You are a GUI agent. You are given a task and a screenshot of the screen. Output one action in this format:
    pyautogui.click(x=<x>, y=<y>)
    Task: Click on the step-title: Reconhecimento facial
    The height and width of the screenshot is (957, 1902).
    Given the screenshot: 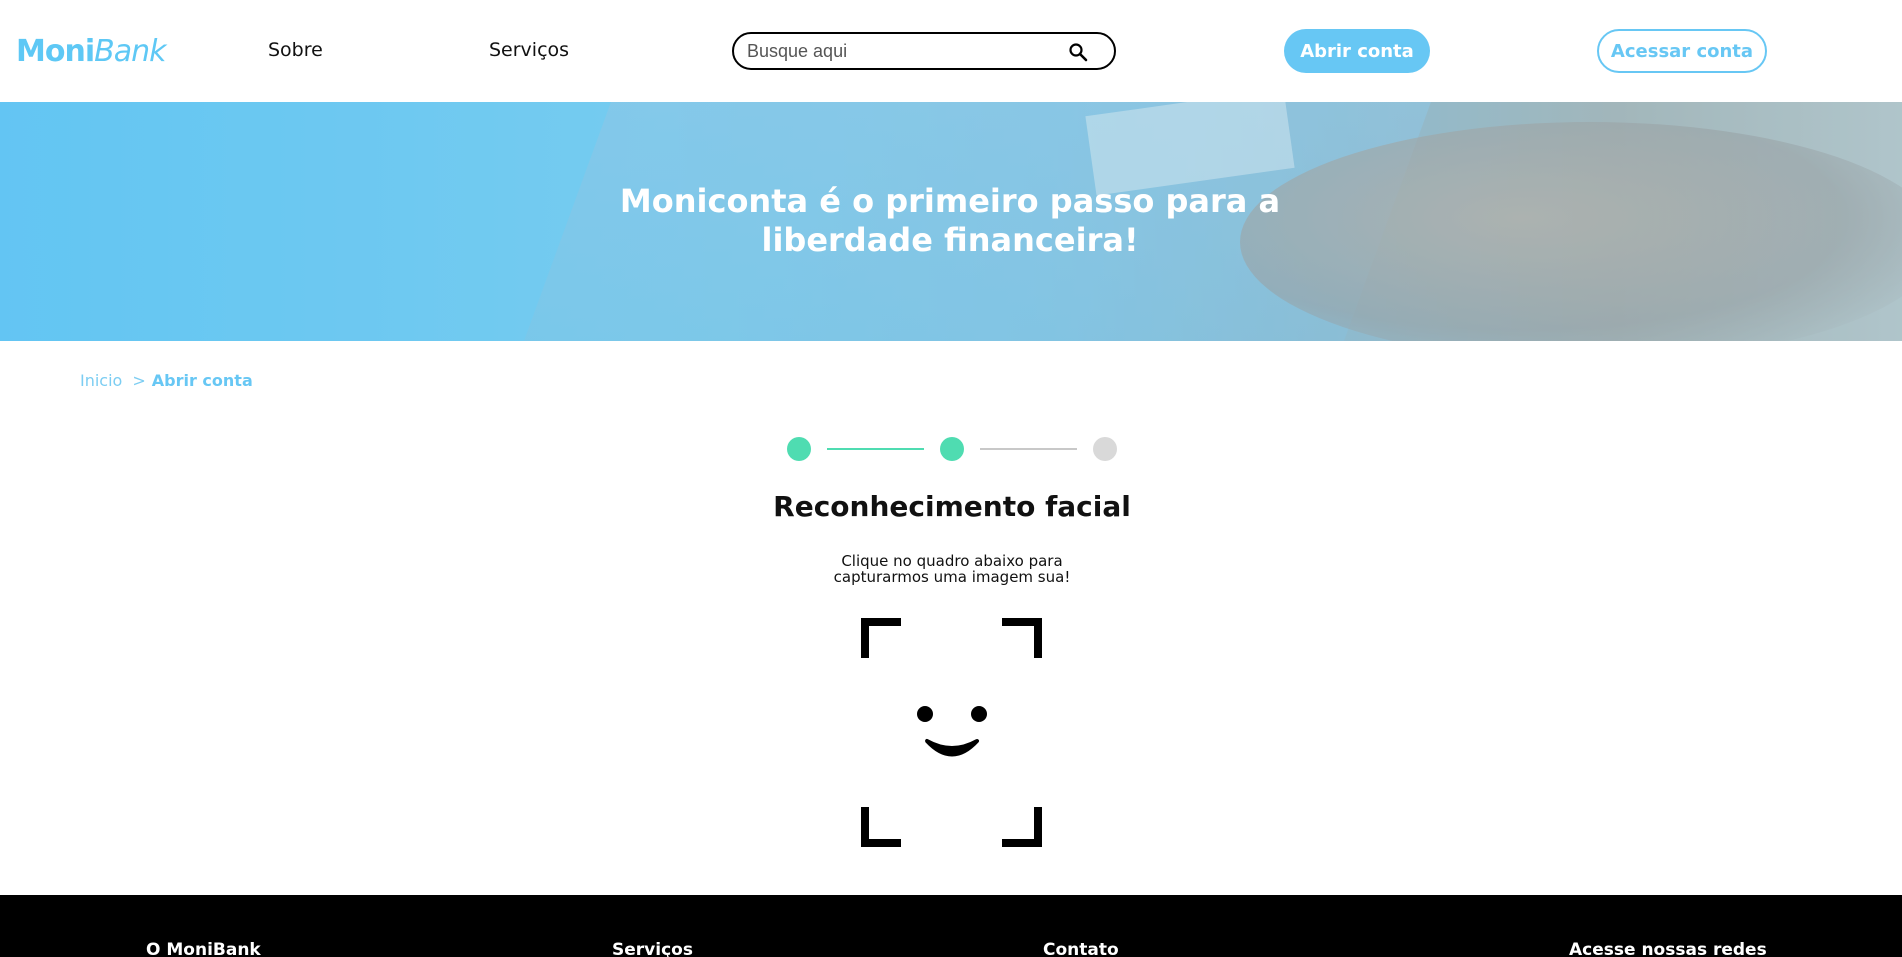 What is the action you would take?
    pyautogui.click(x=952, y=506)
    